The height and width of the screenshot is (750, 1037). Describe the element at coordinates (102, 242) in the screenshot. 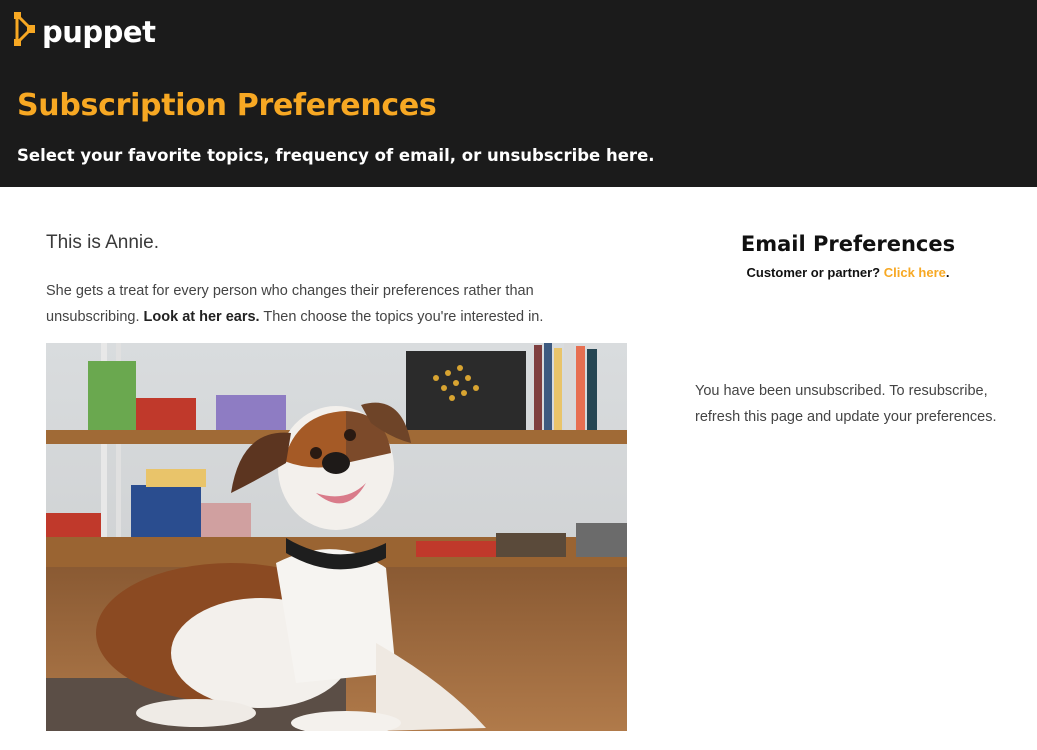

I see `intro-heading: This is Annie.` at that location.